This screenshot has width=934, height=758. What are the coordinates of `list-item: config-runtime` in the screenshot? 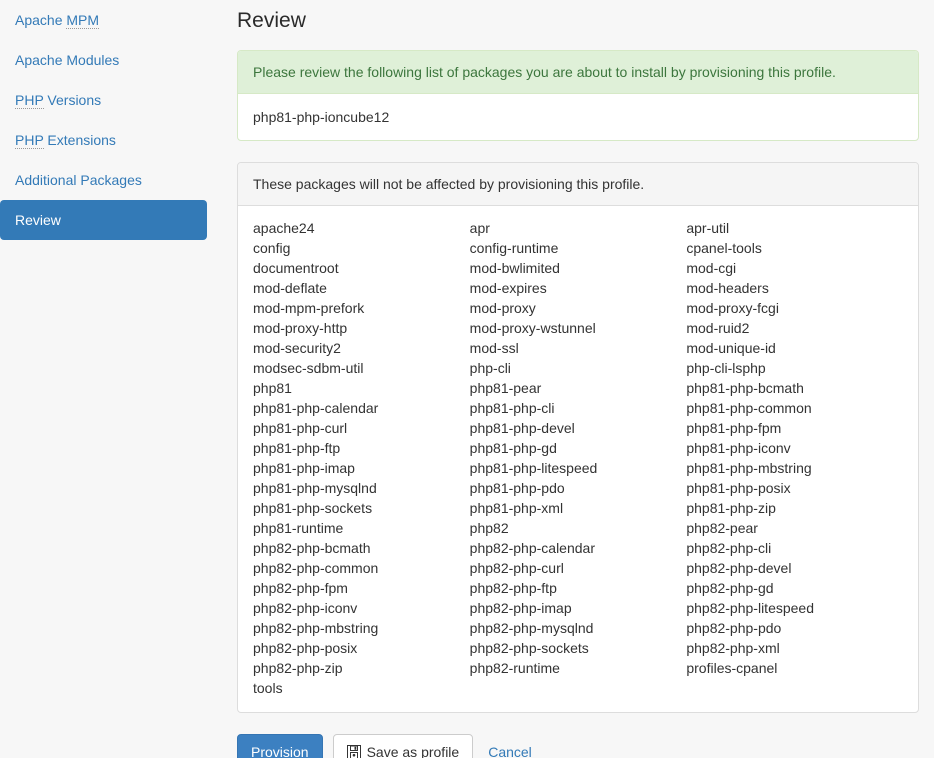 It's located at (514, 248).